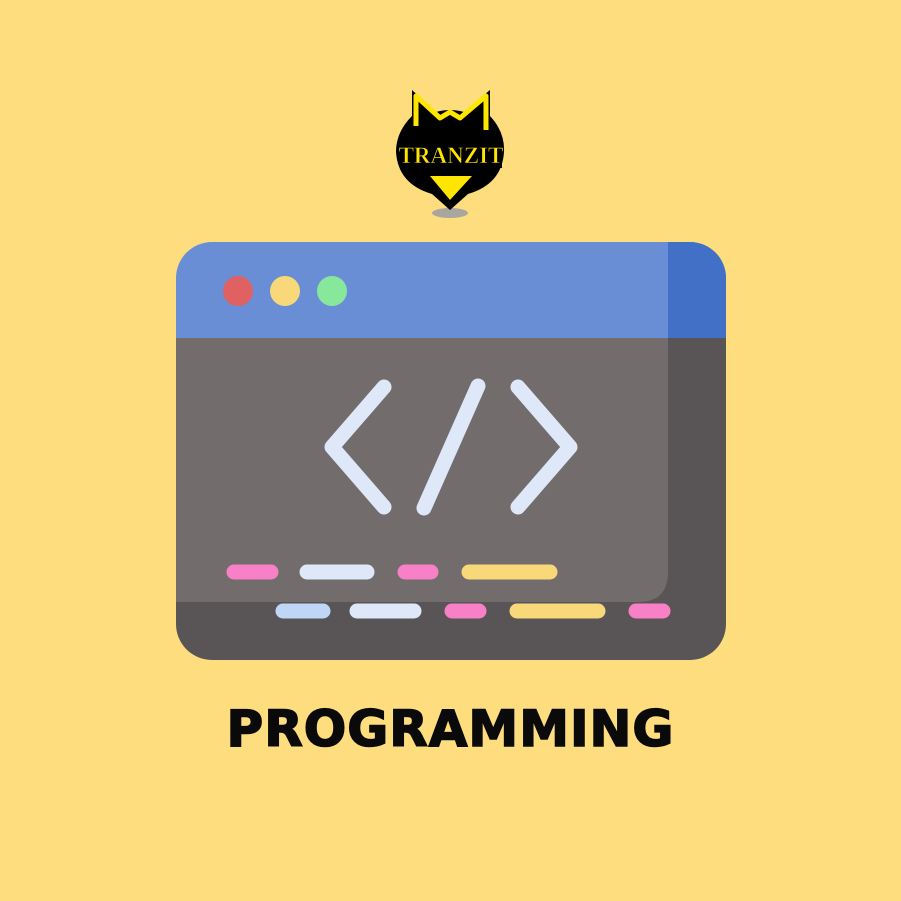  I want to click on window-titlebar, so click(451, 290).